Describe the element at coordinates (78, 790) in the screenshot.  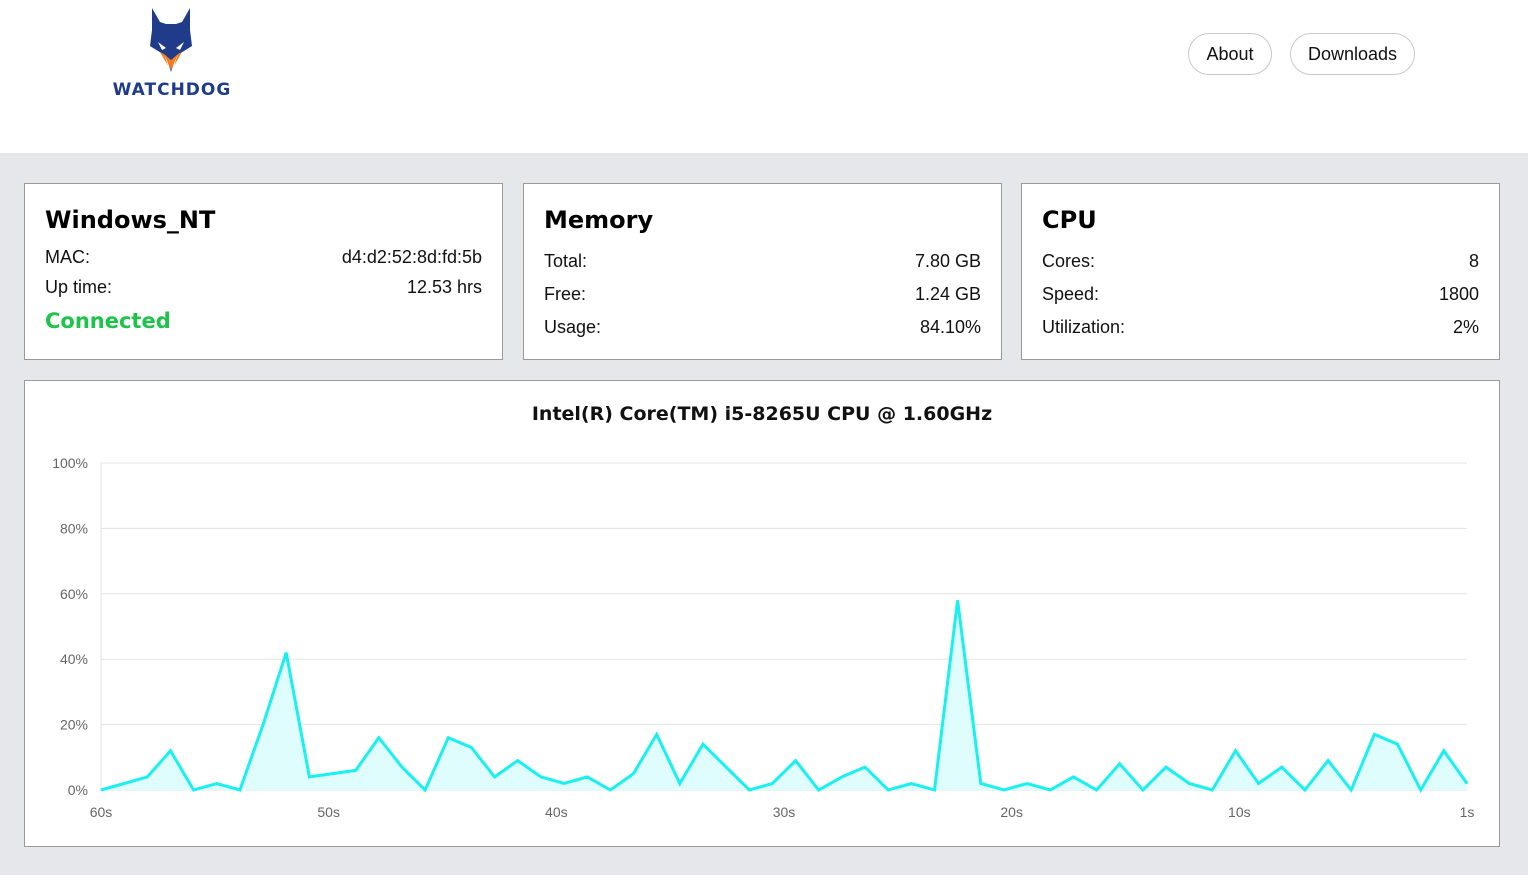
I see `y-tick-label: 0%` at that location.